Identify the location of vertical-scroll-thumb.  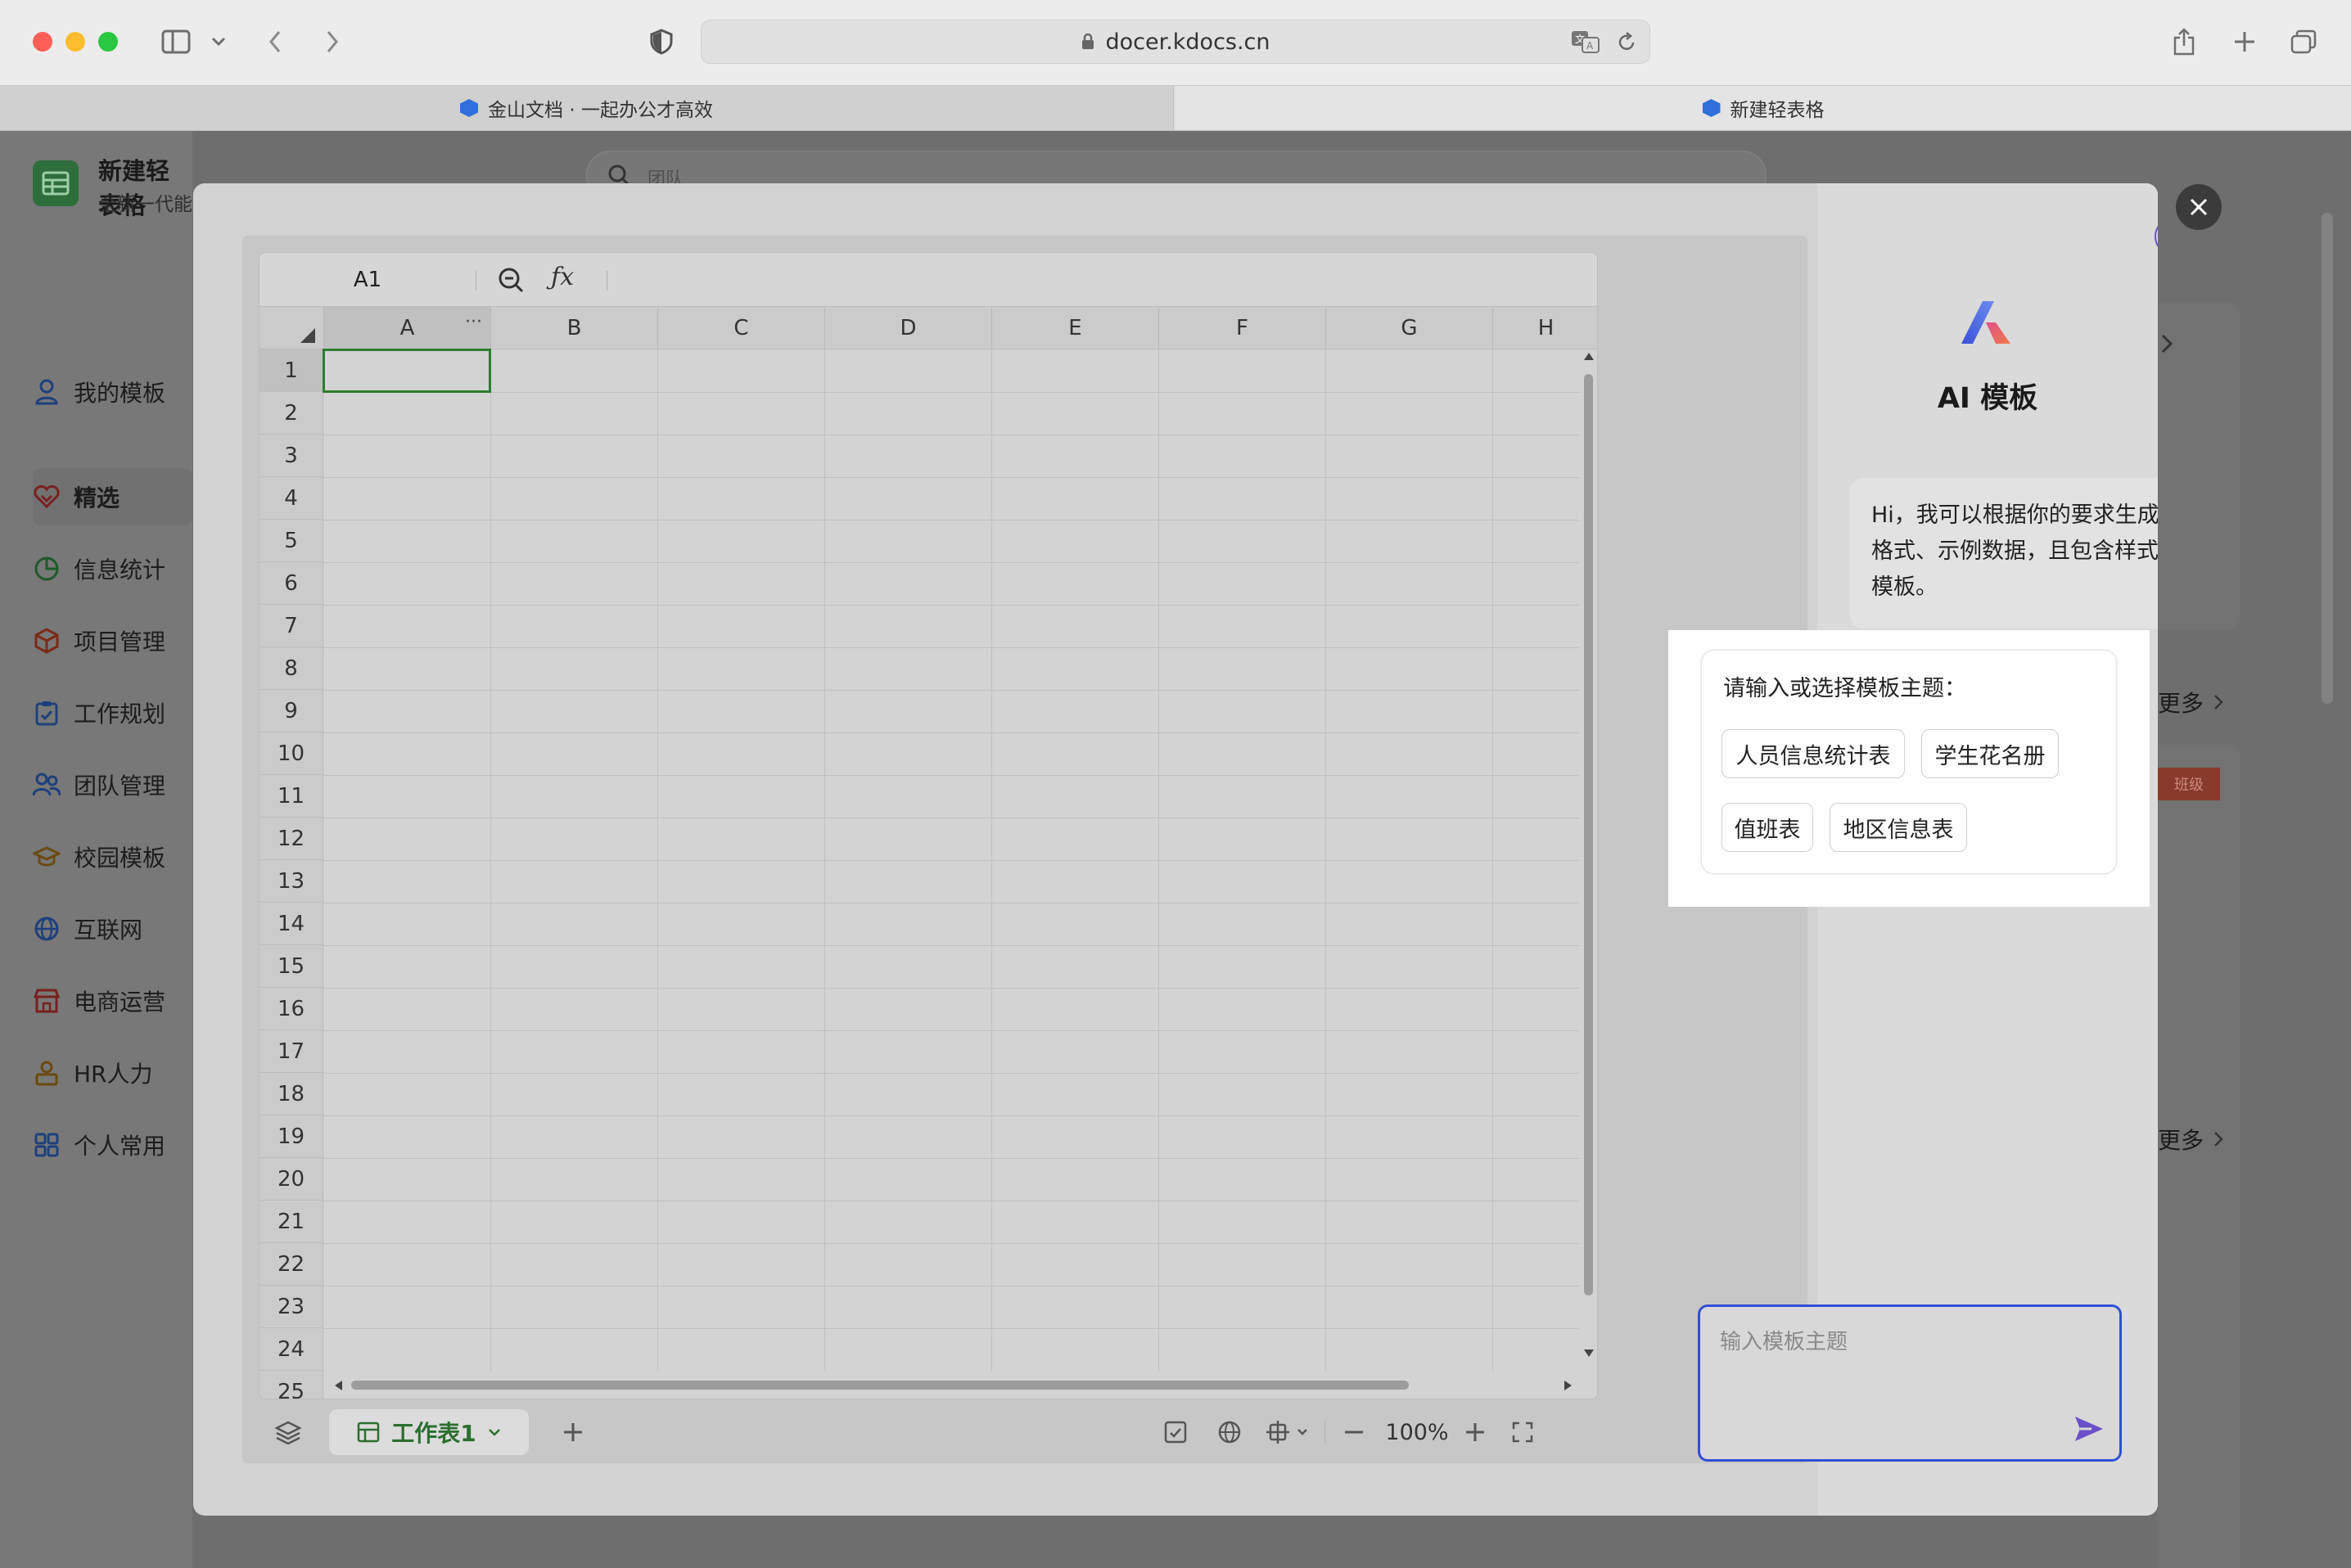
(1588, 834).